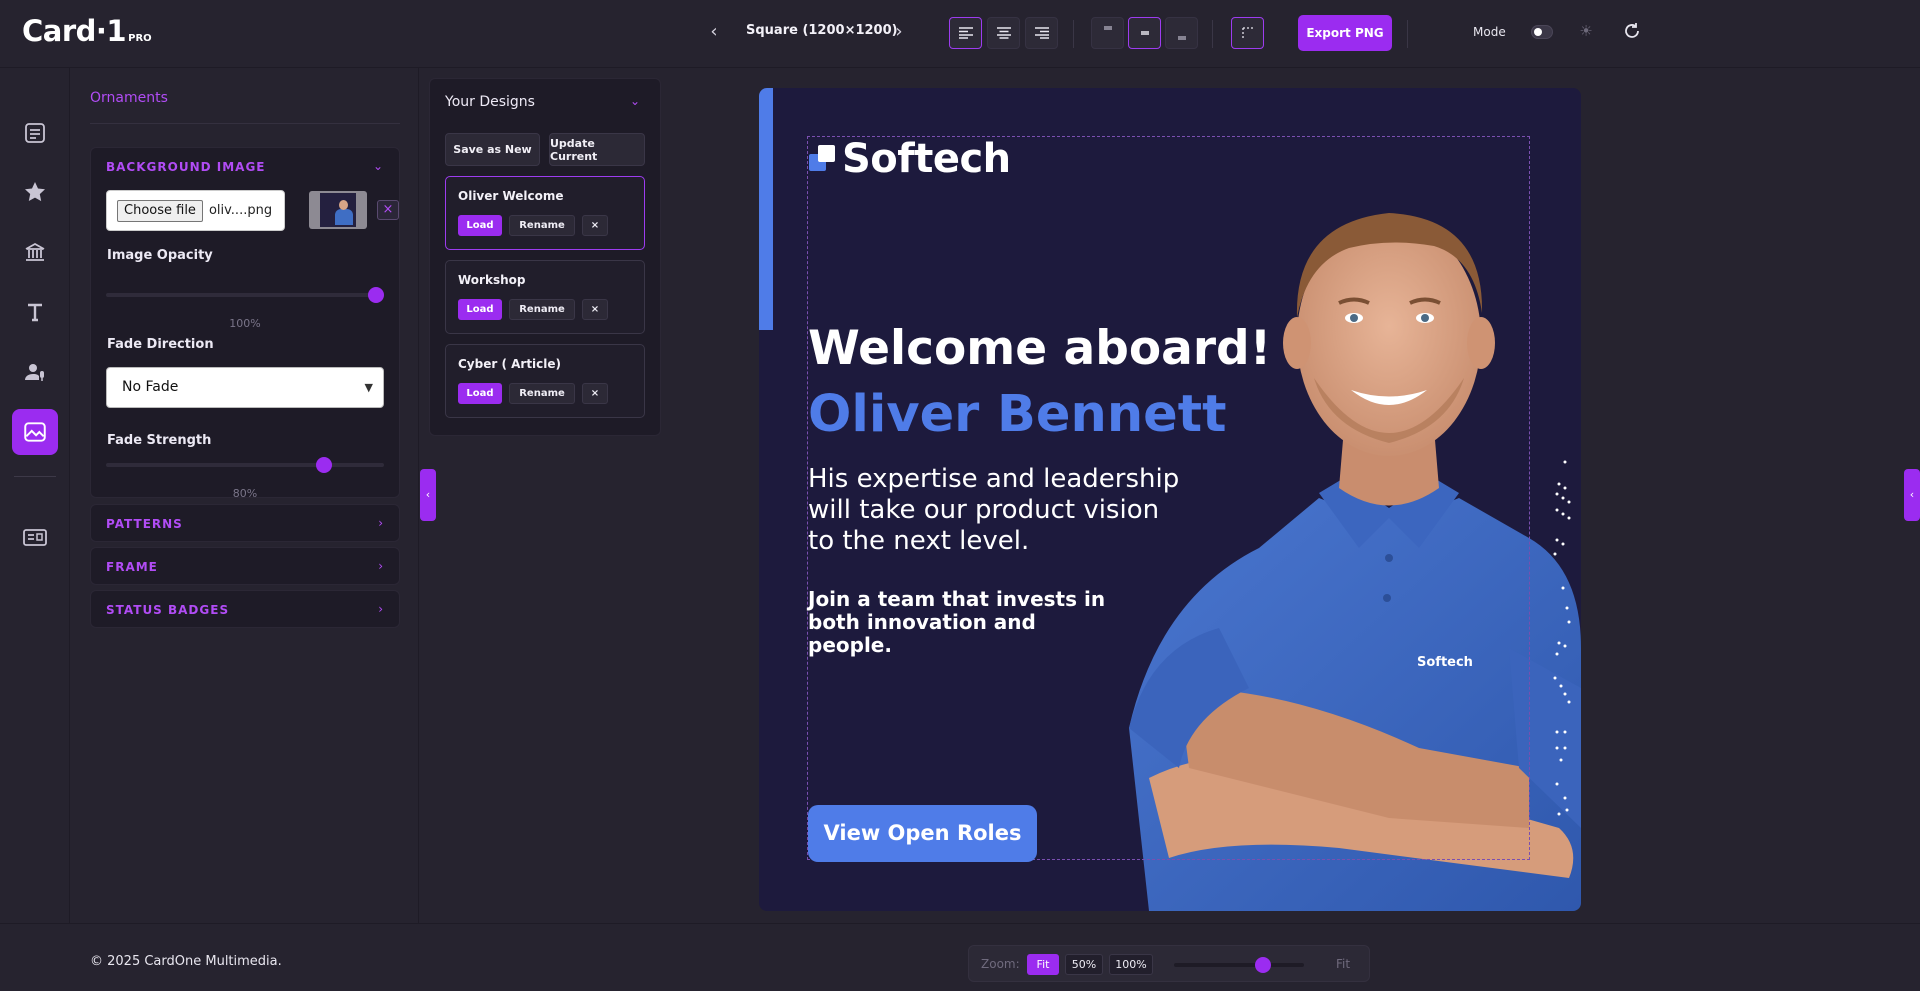  Describe the element at coordinates (160, 344) in the screenshot. I see `fade-direction-label: Fade Direction` at that location.